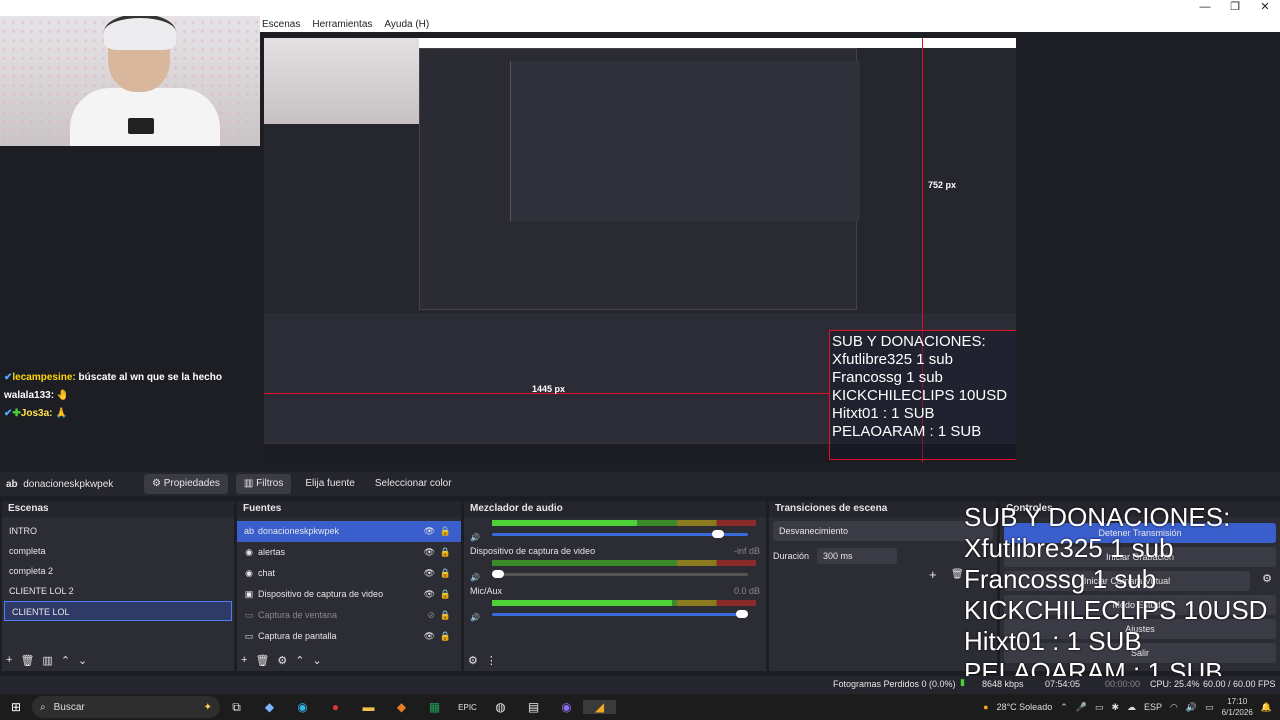  I want to click on window-icon: ▭, so click(249, 615).